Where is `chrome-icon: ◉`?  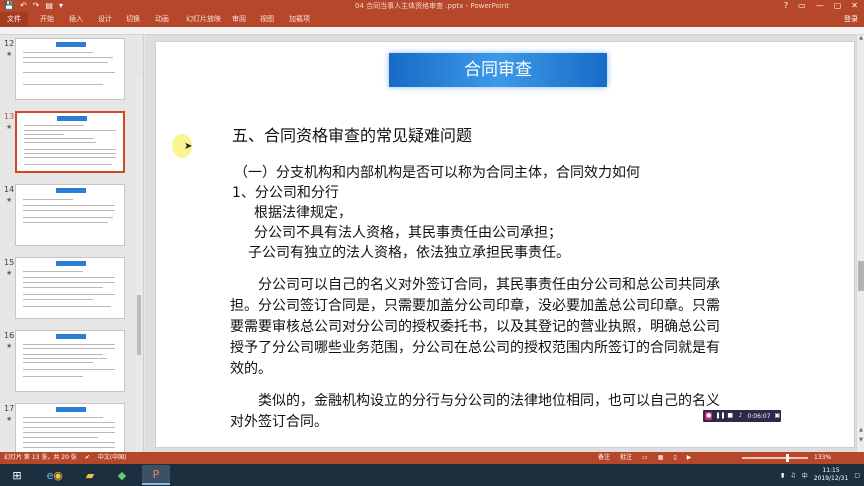 chrome-icon: ◉ is located at coordinates (58, 475).